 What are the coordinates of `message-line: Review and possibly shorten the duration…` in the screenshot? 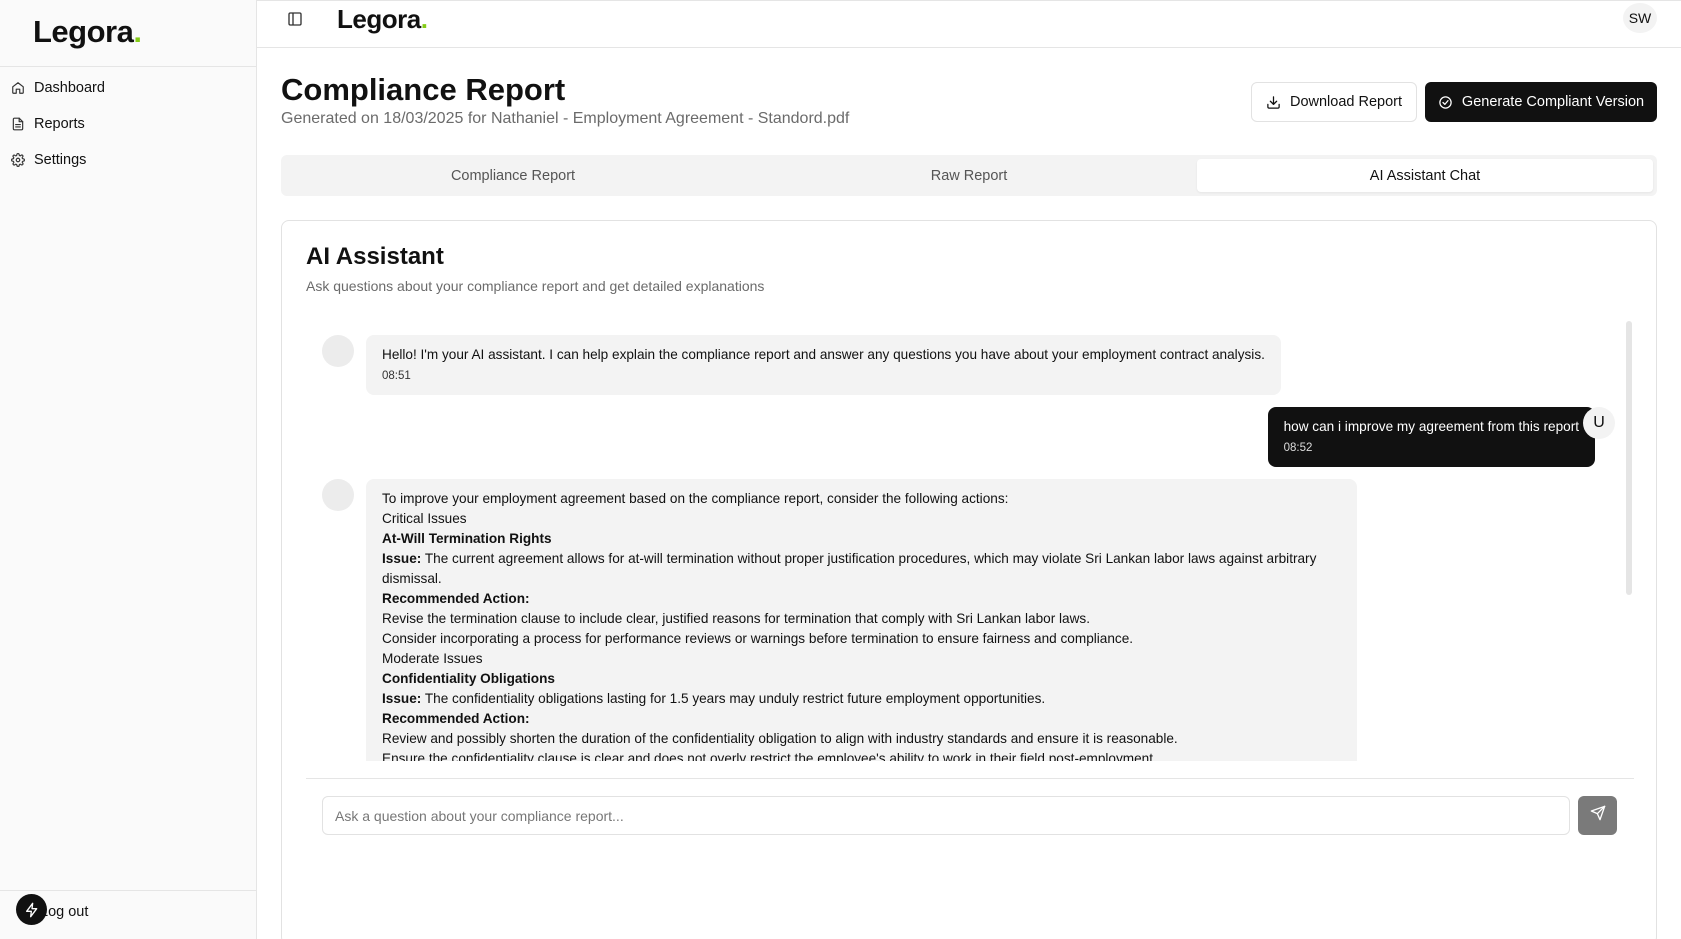 It's located at (780, 738).